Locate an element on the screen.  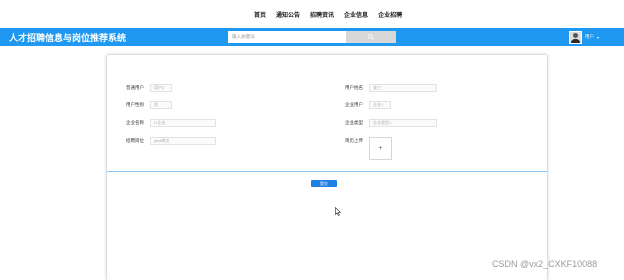
label-company-type: 企业类型 is located at coordinates (354, 122).